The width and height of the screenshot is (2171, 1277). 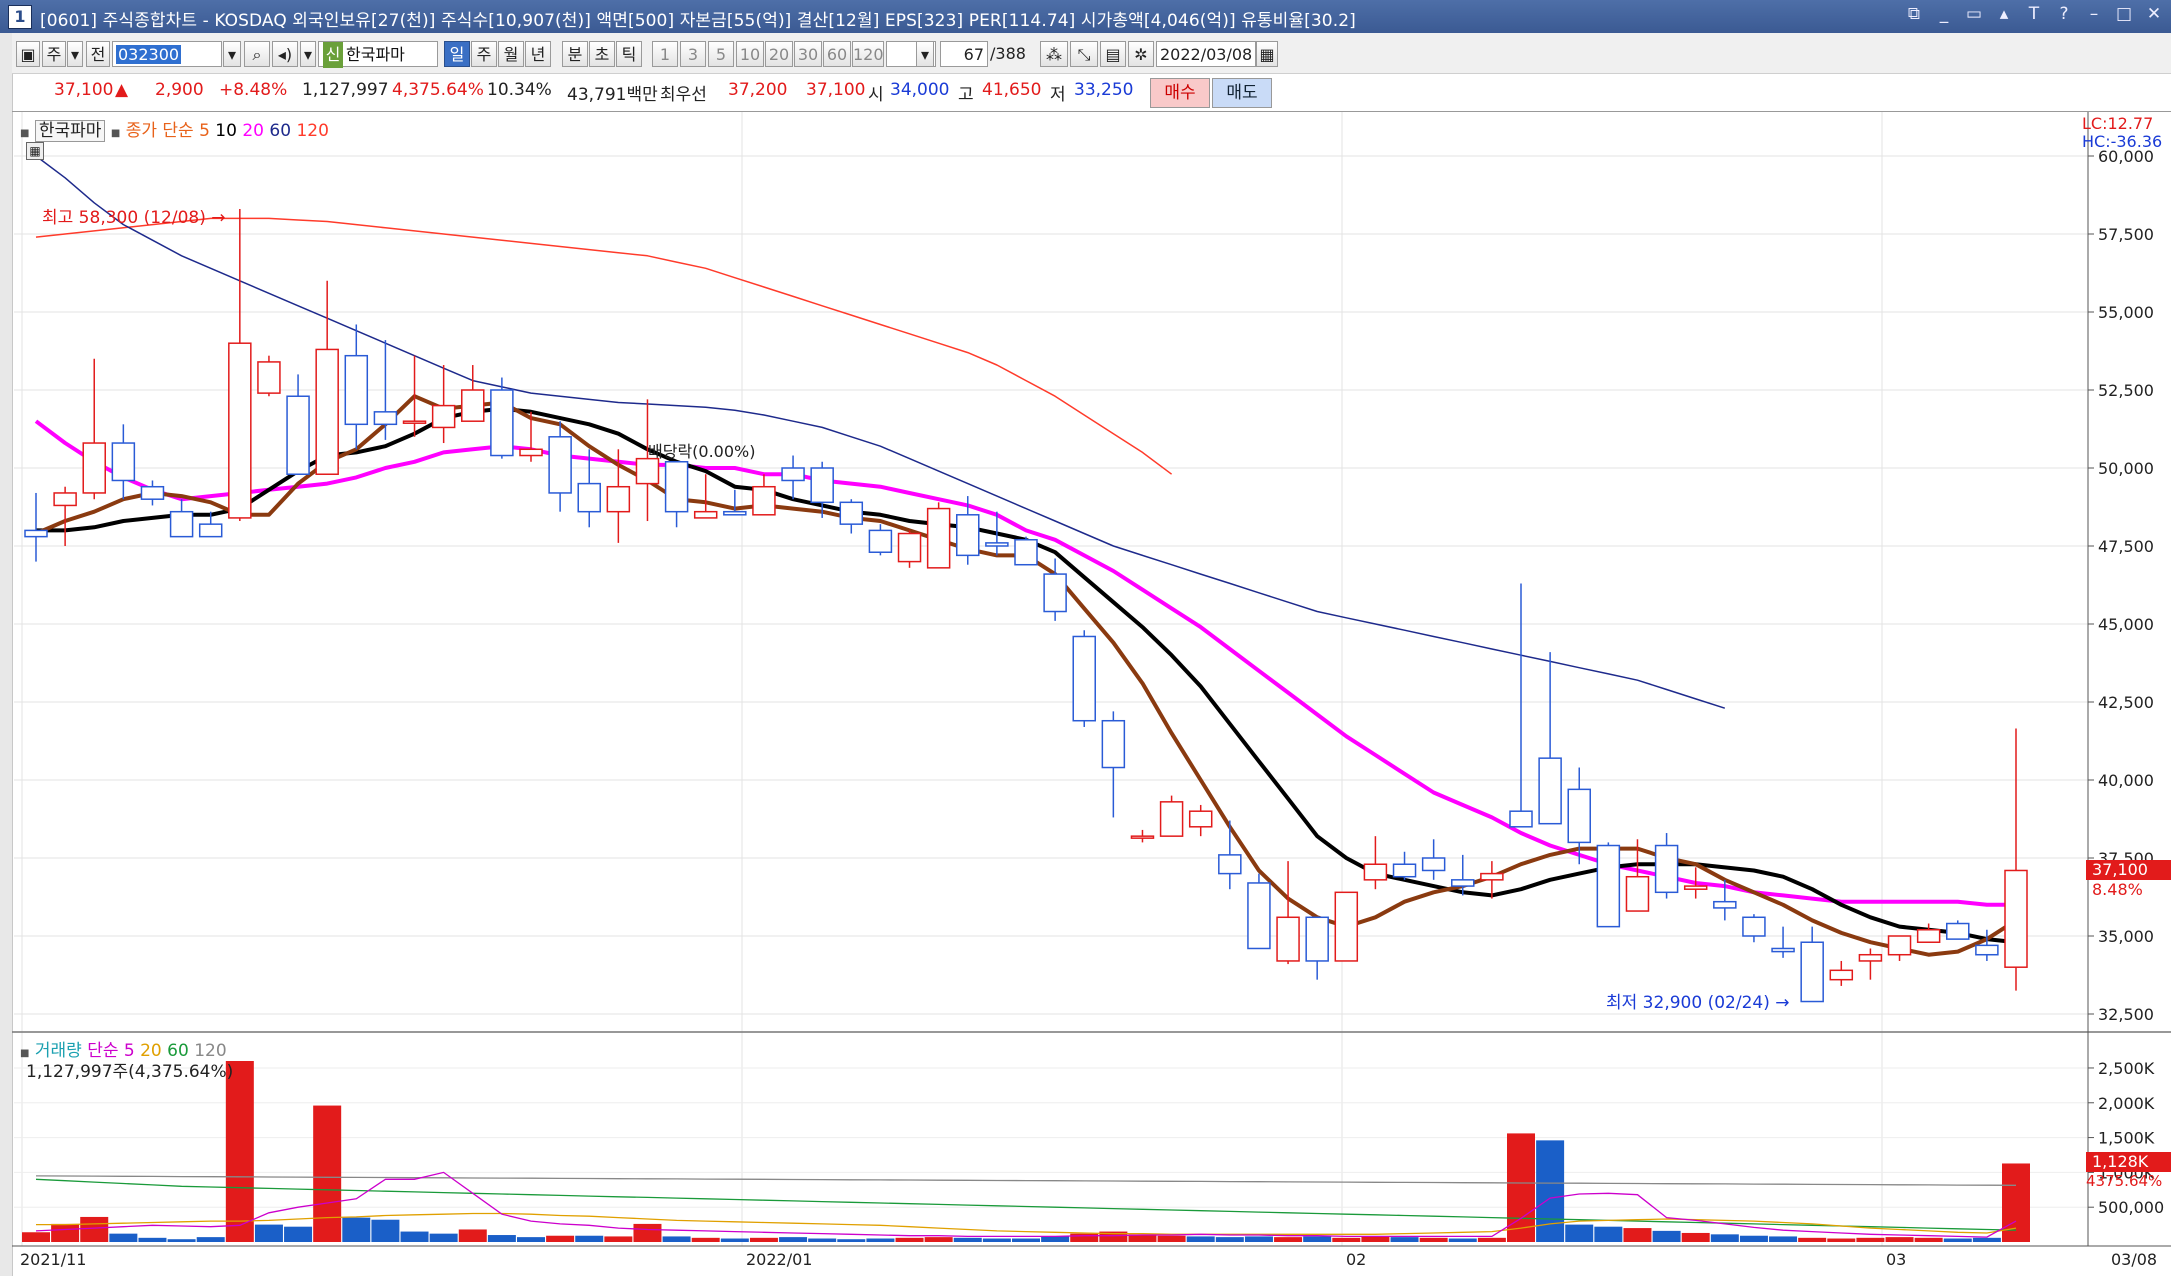 What do you see at coordinates (130, 1072) in the screenshot?
I see `volume-sub: 1,127,997주(4,375.64%)` at bounding box center [130, 1072].